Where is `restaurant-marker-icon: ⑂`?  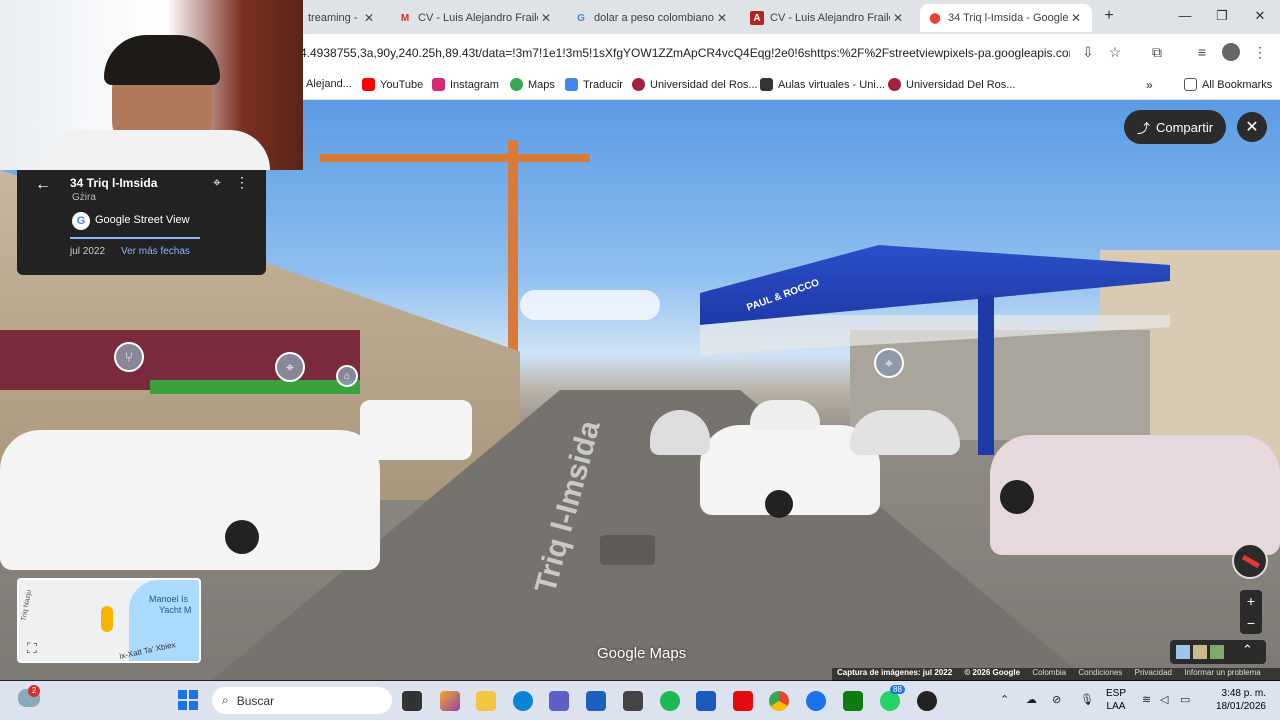 restaurant-marker-icon: ⑂ is located at coordinates (129, 357).